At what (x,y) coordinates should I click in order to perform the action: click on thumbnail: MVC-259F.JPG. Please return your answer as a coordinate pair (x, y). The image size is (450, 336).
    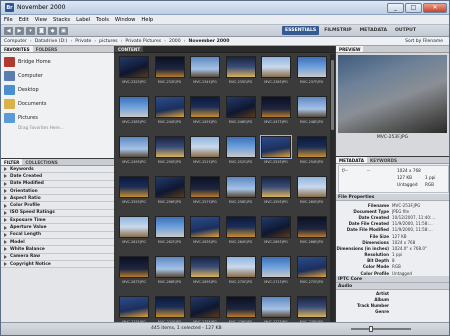
    Looking at the image, I should click on (276, 192).